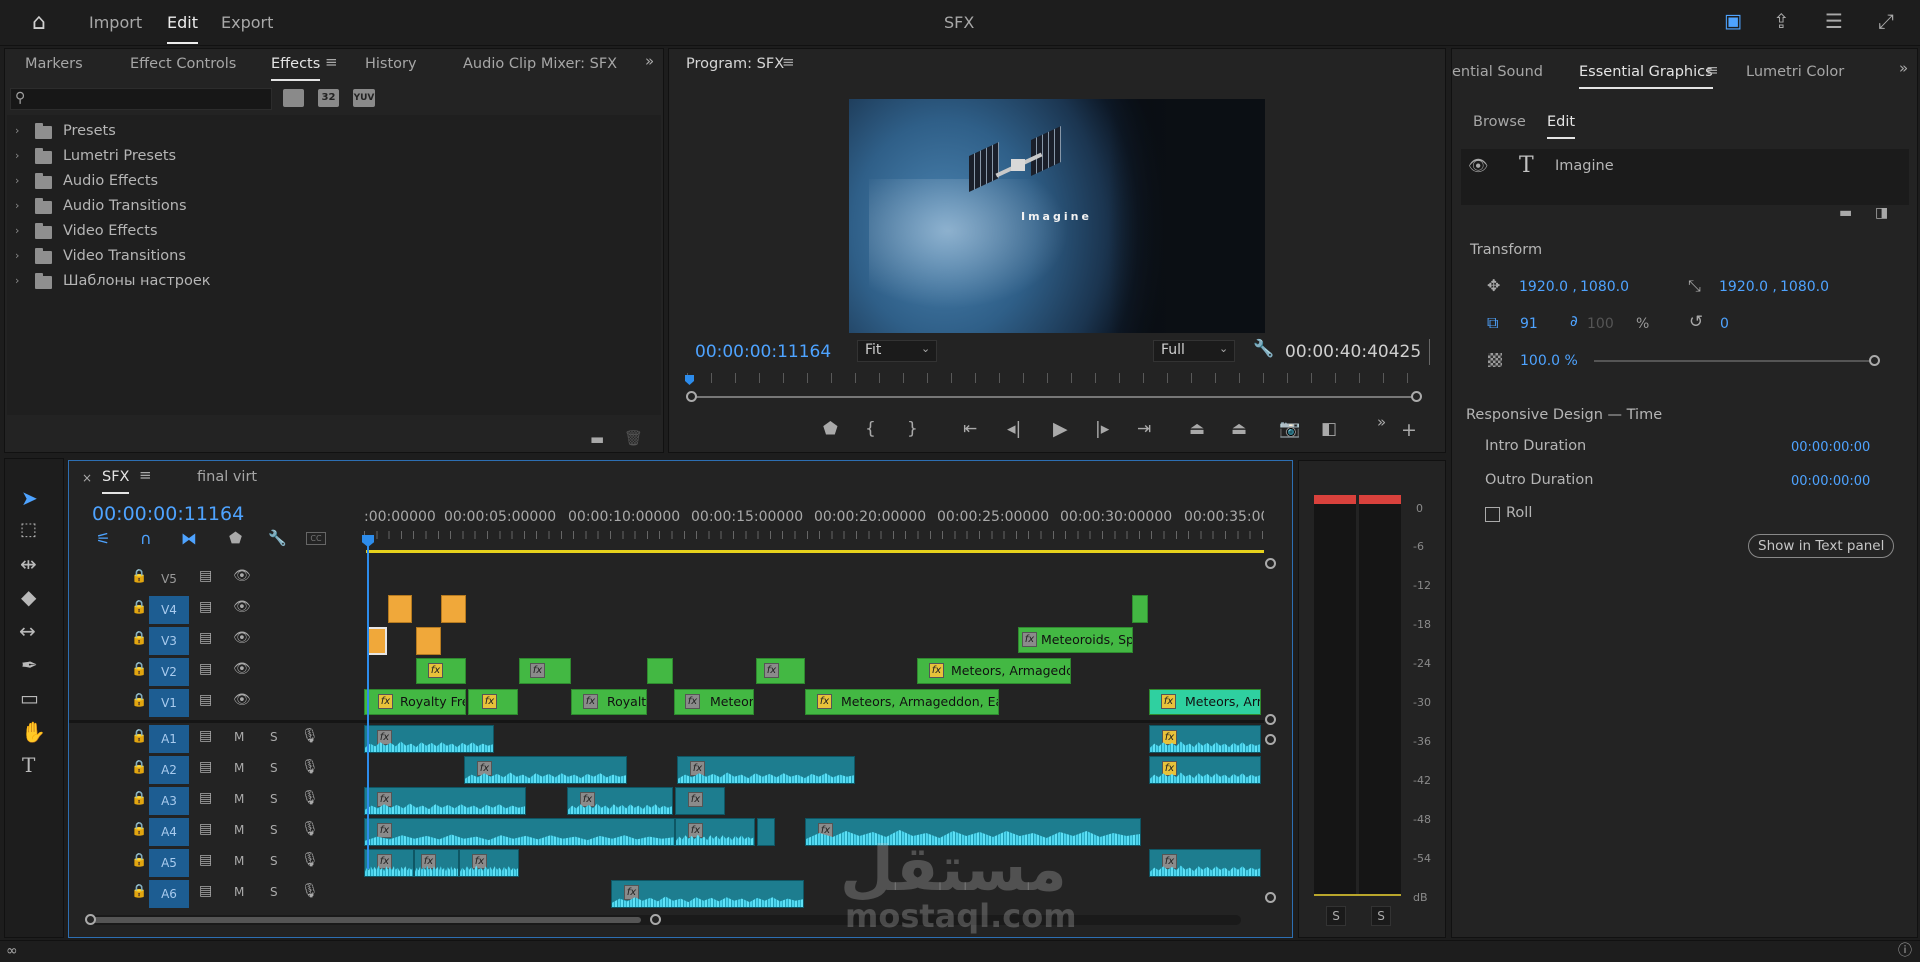 The image size is (1920, 962). I want to click on horizontal-scroll-handle-left, so click(90, 919).